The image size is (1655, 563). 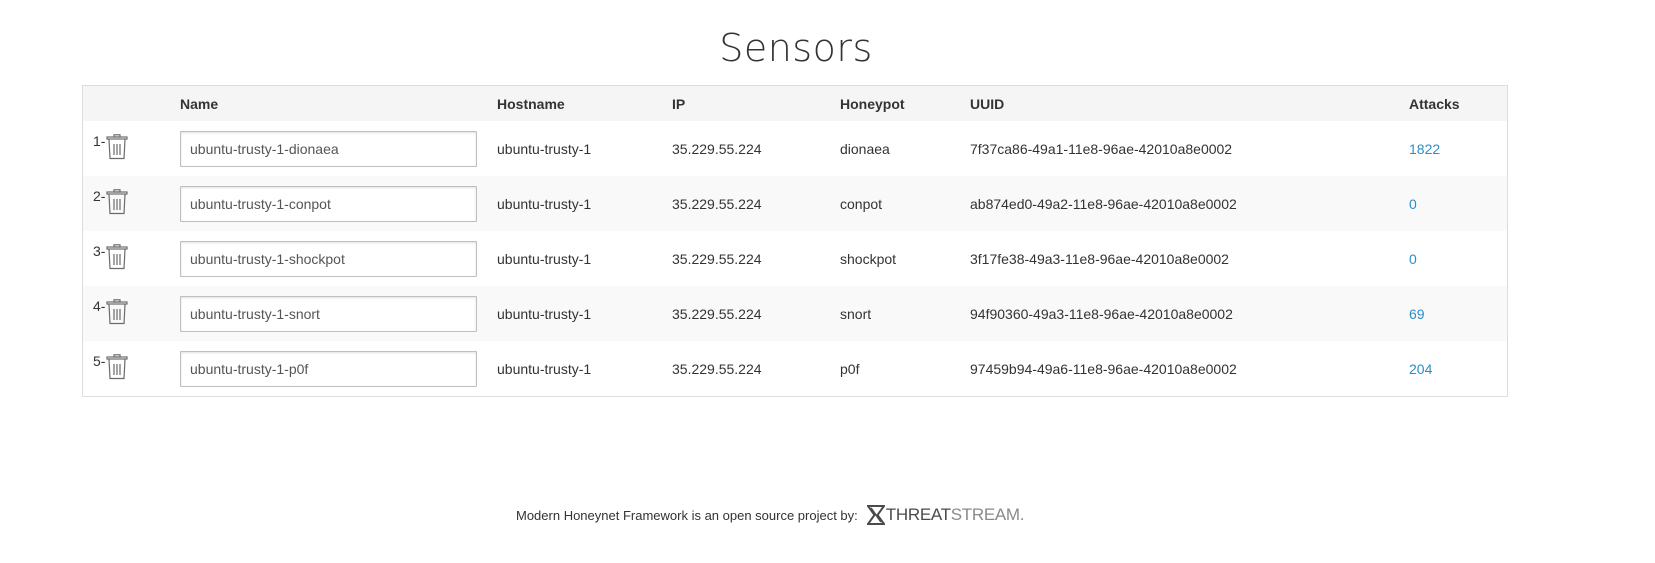 What do you see at coordinates (1458, 313) in the screenshot?
I see `row-attacks-cell: 69` at bounding box center [1458, 313].